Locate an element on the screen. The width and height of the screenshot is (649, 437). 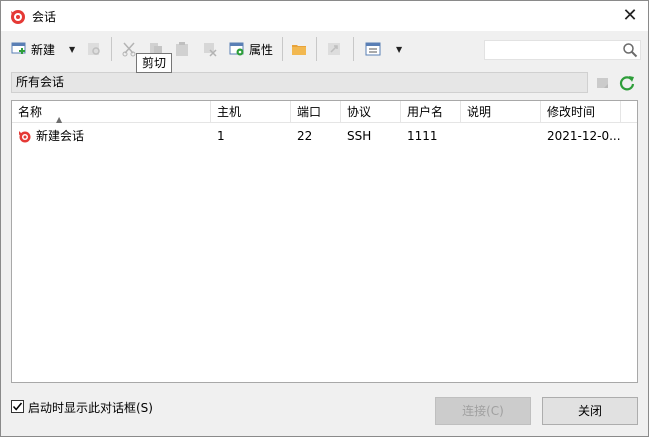
column-header-protocol: 协议 is located at coordinates (371, 112).